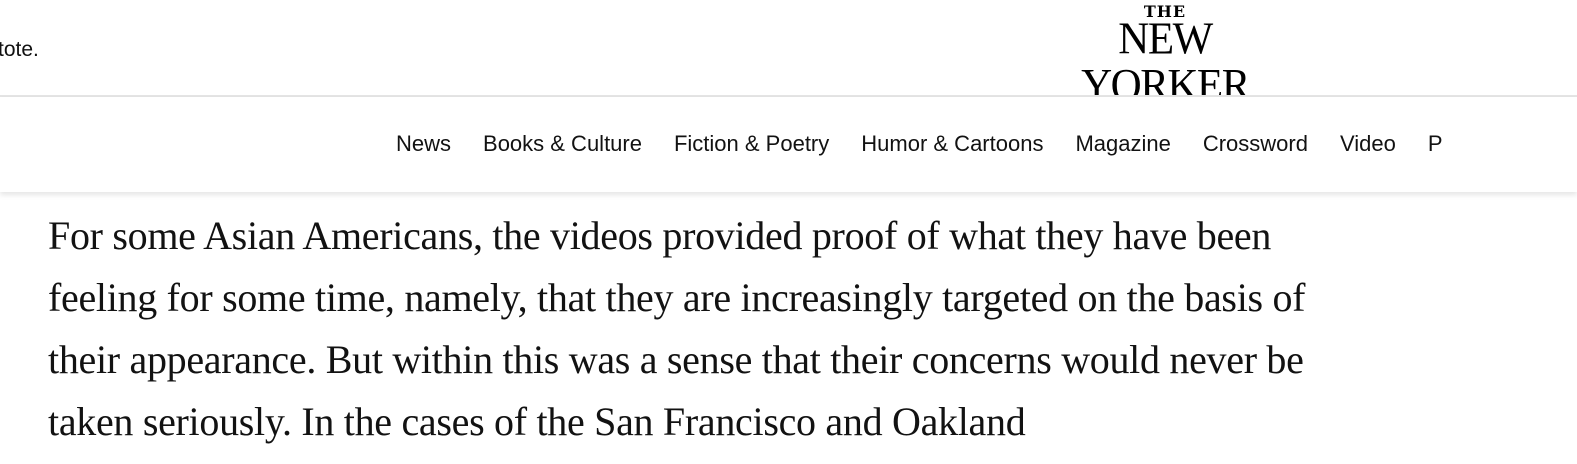  What do you see at coordinates (562, 144) in the screenshot?
I see `nav-item-books-culture: Books & Culture` at bounding box center [562, 144].